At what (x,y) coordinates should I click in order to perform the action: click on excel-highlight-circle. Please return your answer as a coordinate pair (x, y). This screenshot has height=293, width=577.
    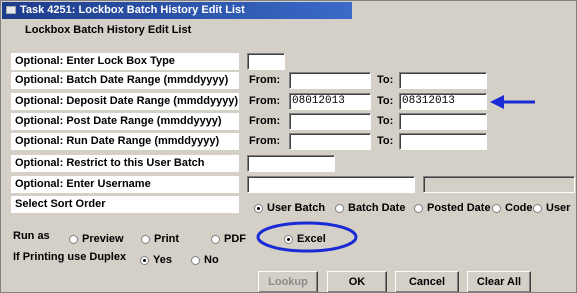
    Looking at the image, I should click on (307, 237).